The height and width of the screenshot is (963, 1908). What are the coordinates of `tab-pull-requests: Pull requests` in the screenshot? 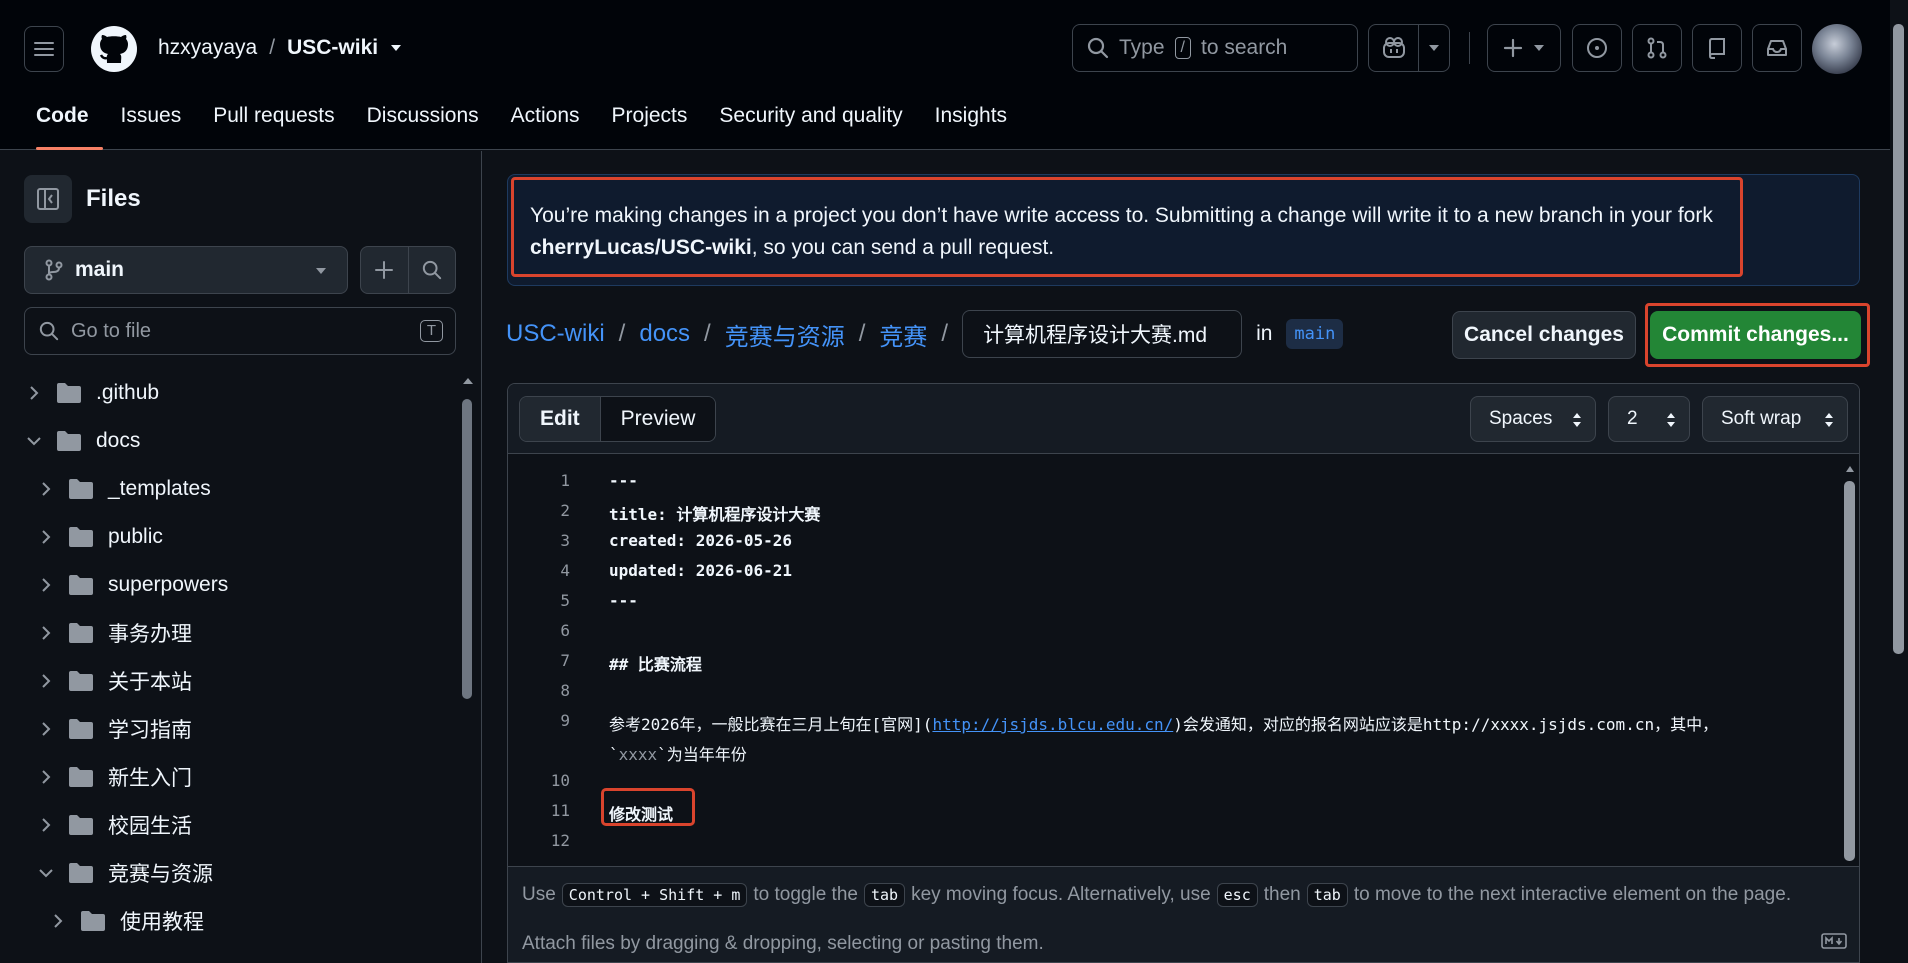 It's located at (273, 123).